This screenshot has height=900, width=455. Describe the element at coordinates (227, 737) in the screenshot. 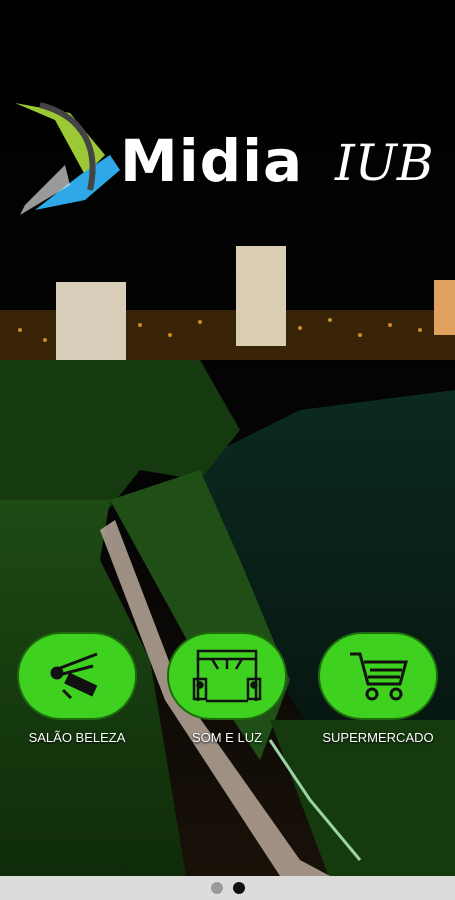

I see `som-e-luz-label: SOM E LUZ` at that location.